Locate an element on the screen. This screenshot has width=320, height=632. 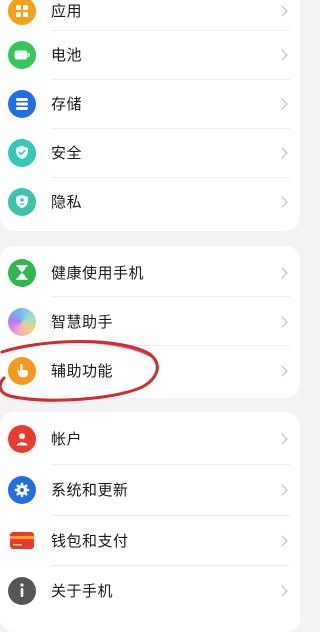
battery-icon is located at coordinates (22, 54).